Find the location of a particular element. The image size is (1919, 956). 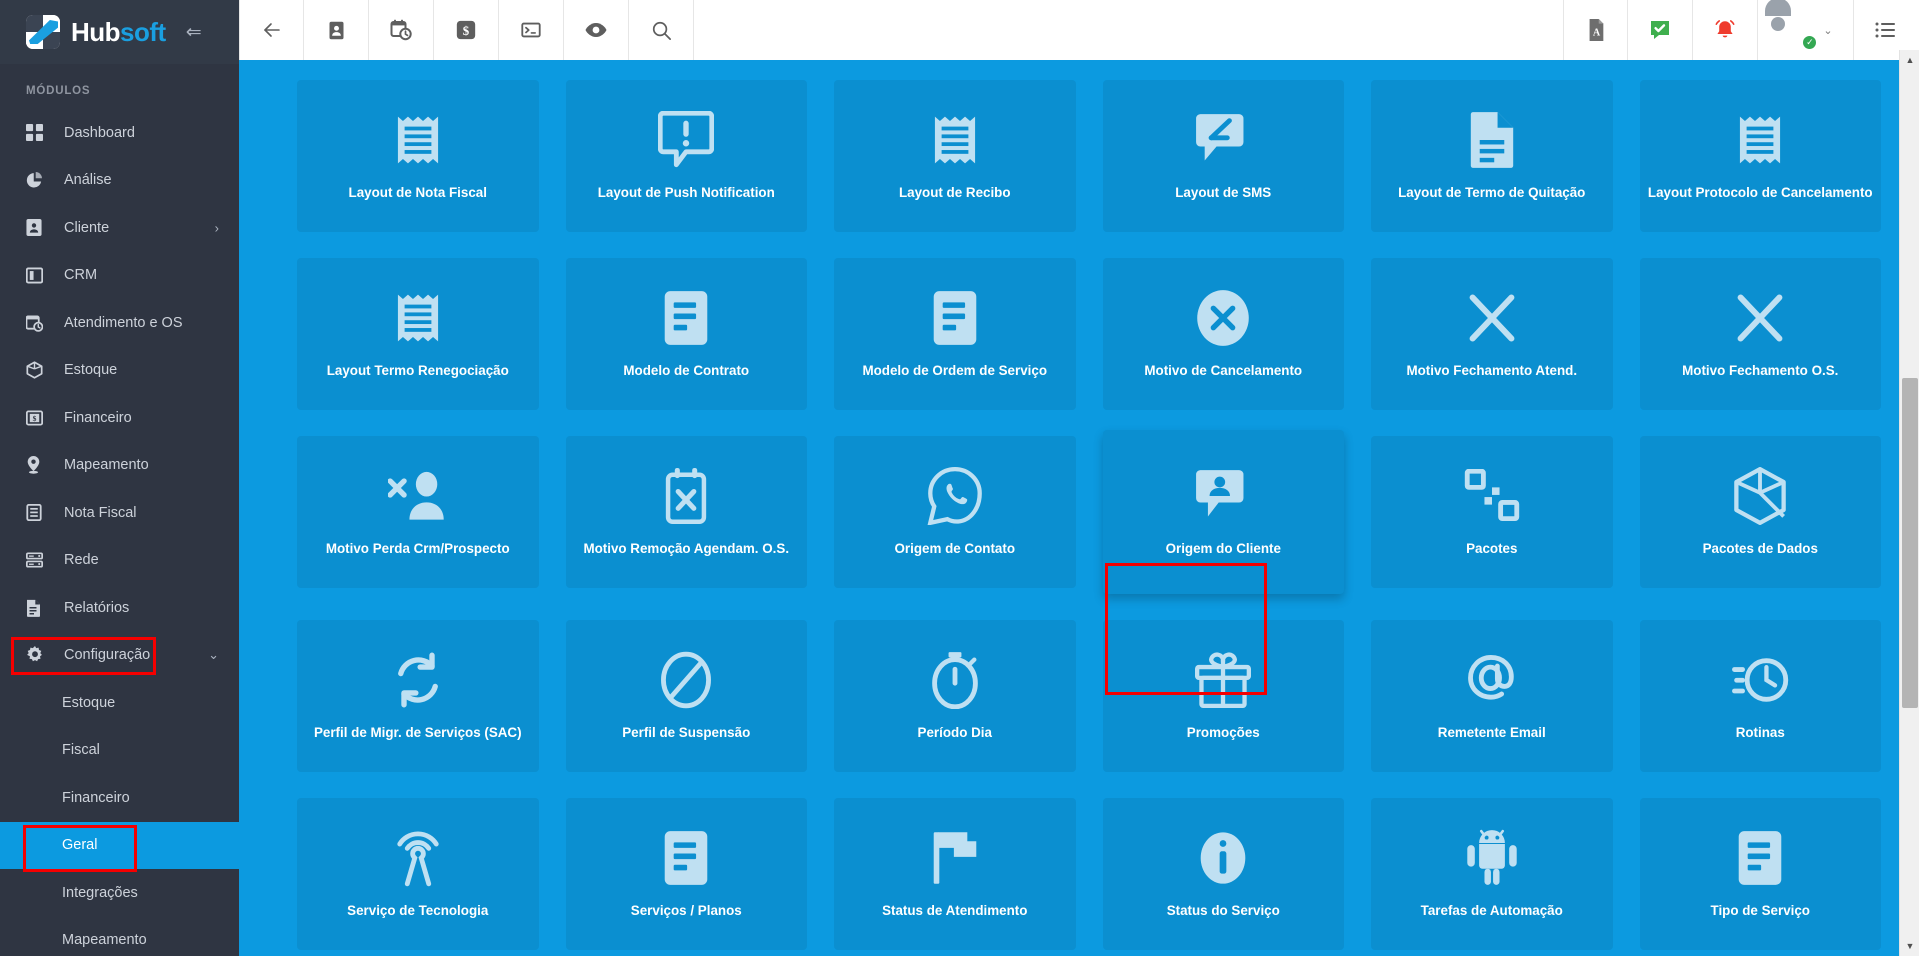

sidebar-item-financeiro: $ Financeiro is located at coordinates (119, 418).